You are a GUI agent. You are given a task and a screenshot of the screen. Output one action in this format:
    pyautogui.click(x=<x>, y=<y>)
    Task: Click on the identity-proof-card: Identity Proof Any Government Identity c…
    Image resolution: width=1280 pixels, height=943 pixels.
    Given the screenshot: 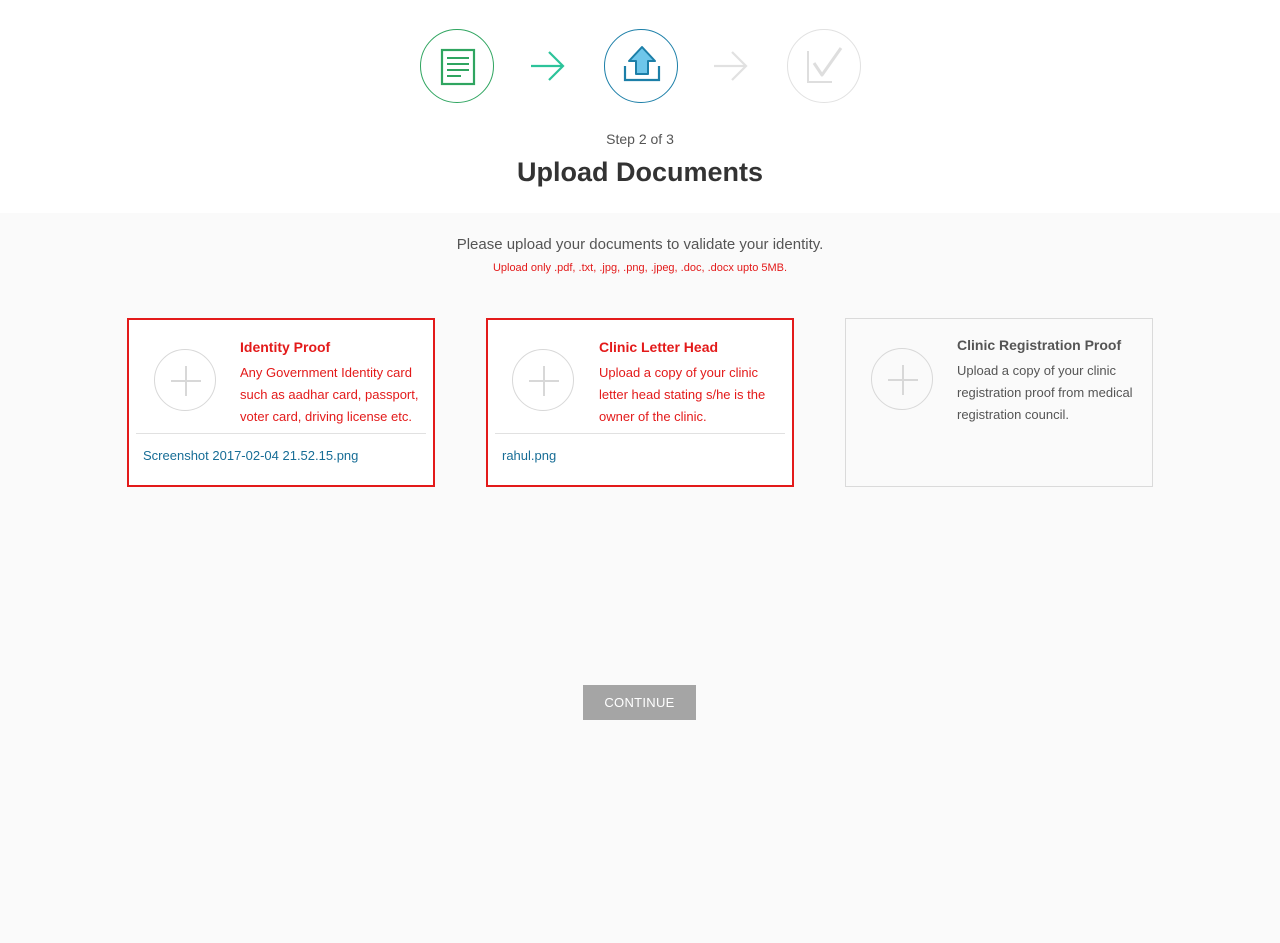 What is the action you would take?
    pyautogui.click(x=281, y=402)
    